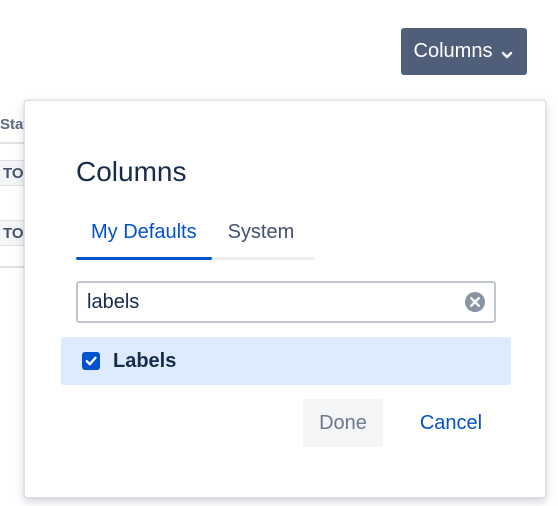 This screenshot has width=558, height=506. I want to click on clear-icon, so click(475, 302).